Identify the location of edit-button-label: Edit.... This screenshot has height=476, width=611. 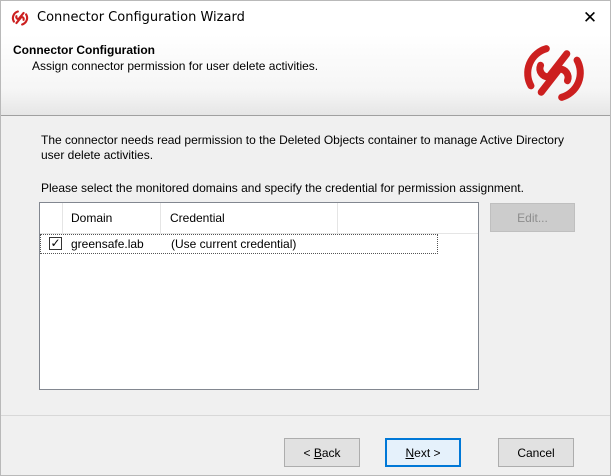
(532, 217).